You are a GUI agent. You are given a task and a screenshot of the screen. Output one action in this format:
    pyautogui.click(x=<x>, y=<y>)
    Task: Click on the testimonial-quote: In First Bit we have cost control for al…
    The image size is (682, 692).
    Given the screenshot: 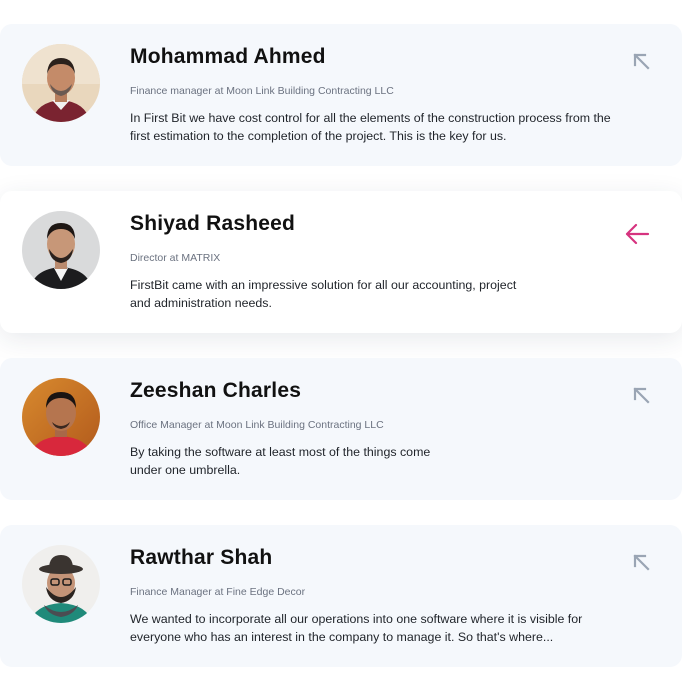 What is the action you would take?
    pyautogui.click(x=370, y=127)
    